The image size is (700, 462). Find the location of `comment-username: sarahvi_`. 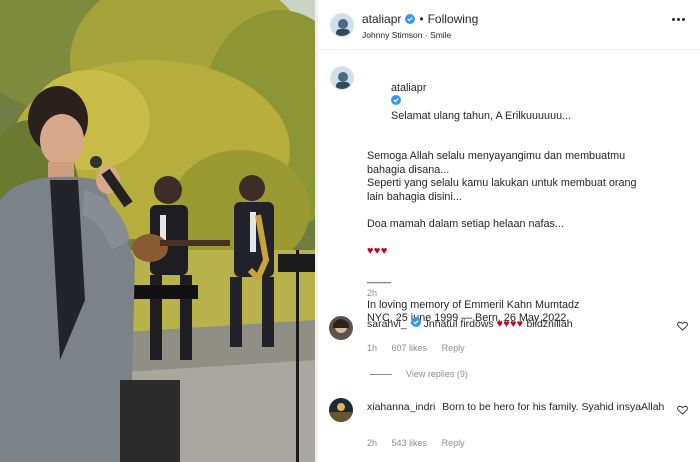

comment-username: sarahvi_ is located at coordinates (387, 324).